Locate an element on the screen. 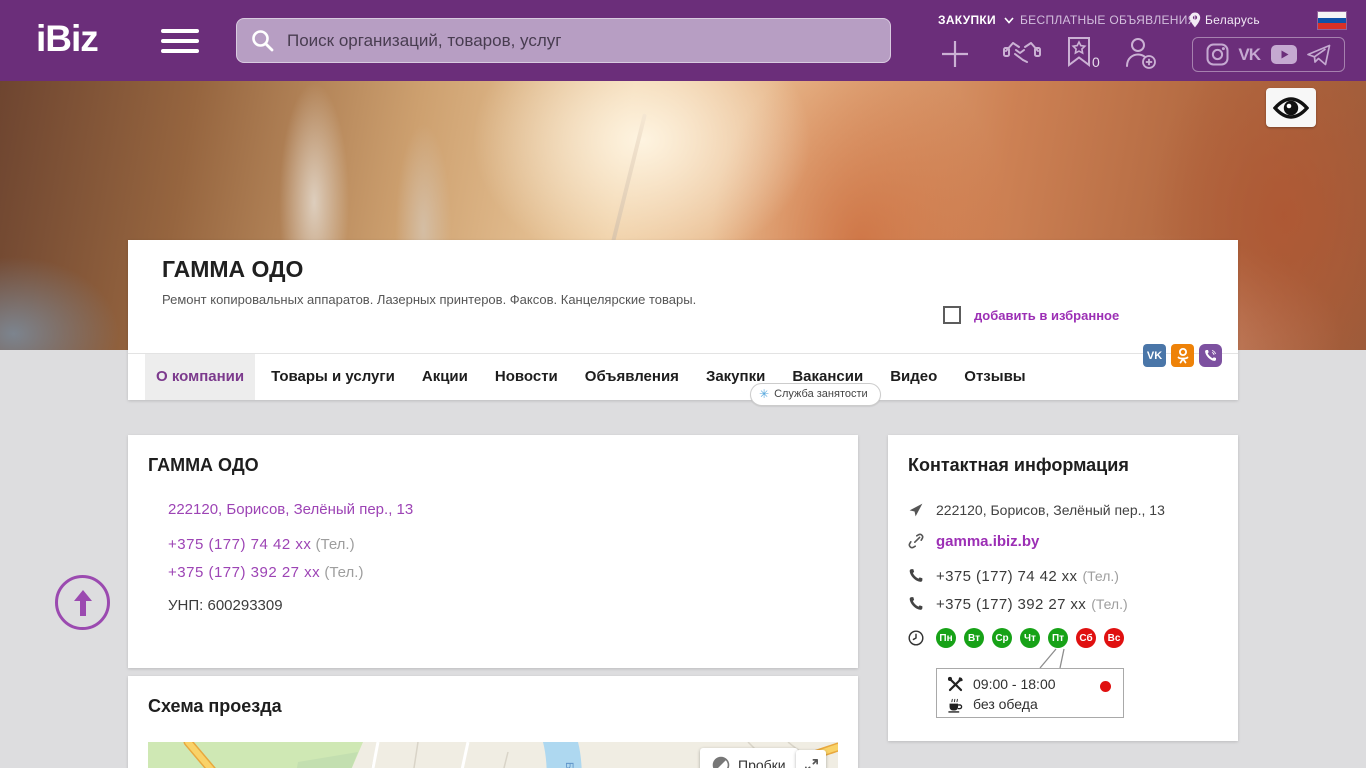 The image size is (1366, 768). working-days: Пн Вт Ср Чт Пт Сб Вс is located at coordinates (1030, 638).